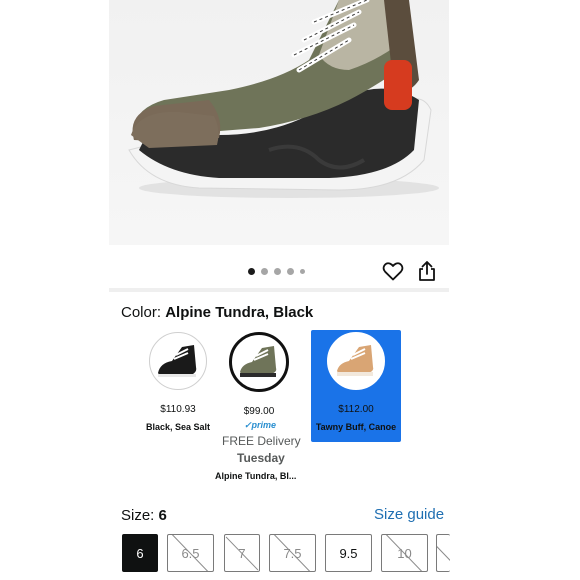 Image resolution: width=580 pixels, height=580 pixels. I want to click on color-label: Color:, so click(143, 312).